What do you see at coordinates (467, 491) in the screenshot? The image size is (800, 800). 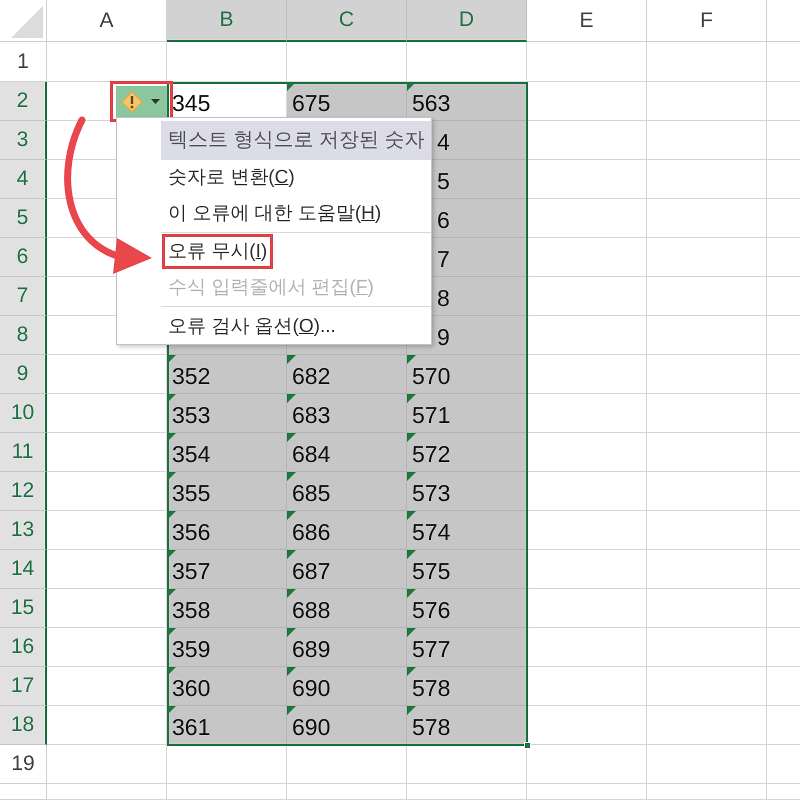 I see `table-cell: 573` at bounding box center [467, 491].